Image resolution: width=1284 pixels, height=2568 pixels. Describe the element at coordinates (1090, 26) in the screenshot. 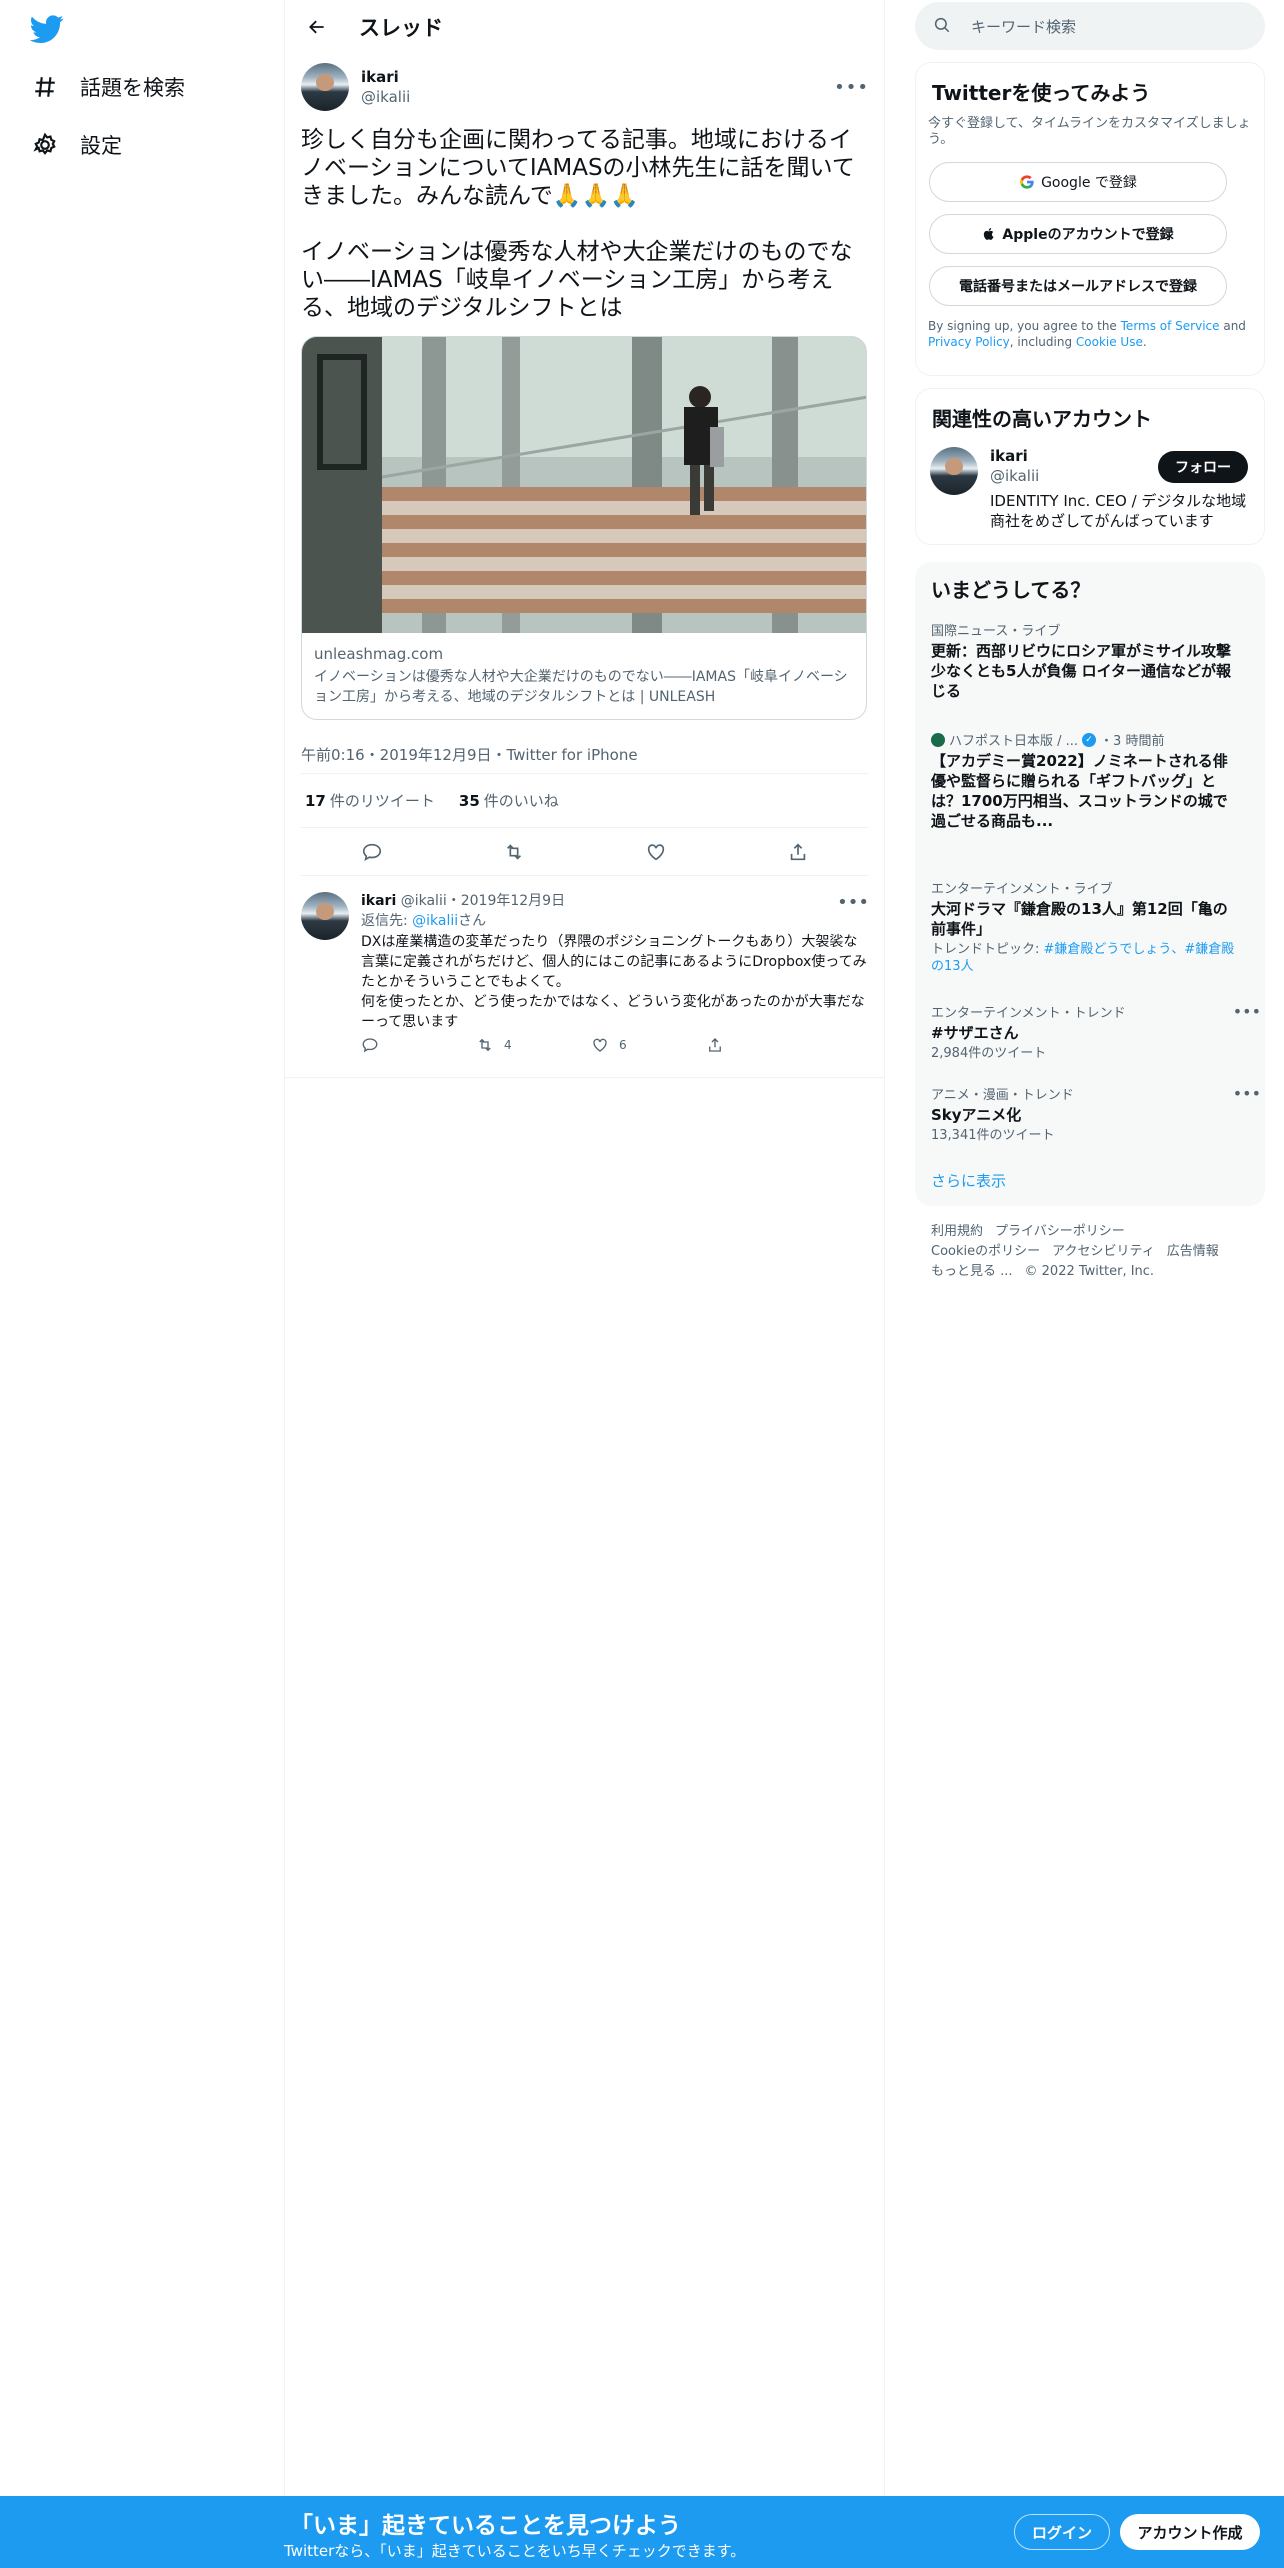

I see `search-input: キーワード検索` at that location.